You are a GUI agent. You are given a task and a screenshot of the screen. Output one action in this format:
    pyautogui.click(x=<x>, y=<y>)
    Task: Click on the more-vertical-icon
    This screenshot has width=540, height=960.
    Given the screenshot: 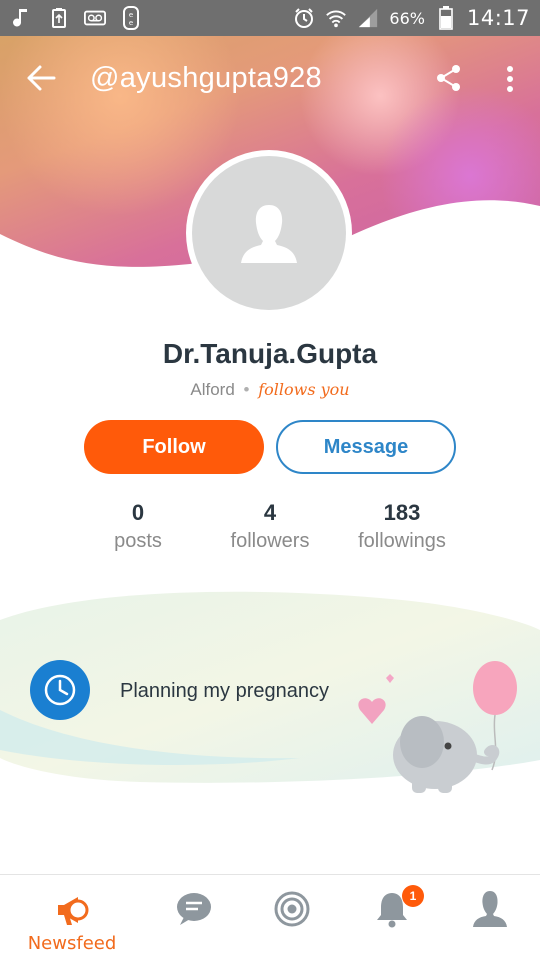 What is the action you would take?
    pyautogui.click(x=510, y=79)
    